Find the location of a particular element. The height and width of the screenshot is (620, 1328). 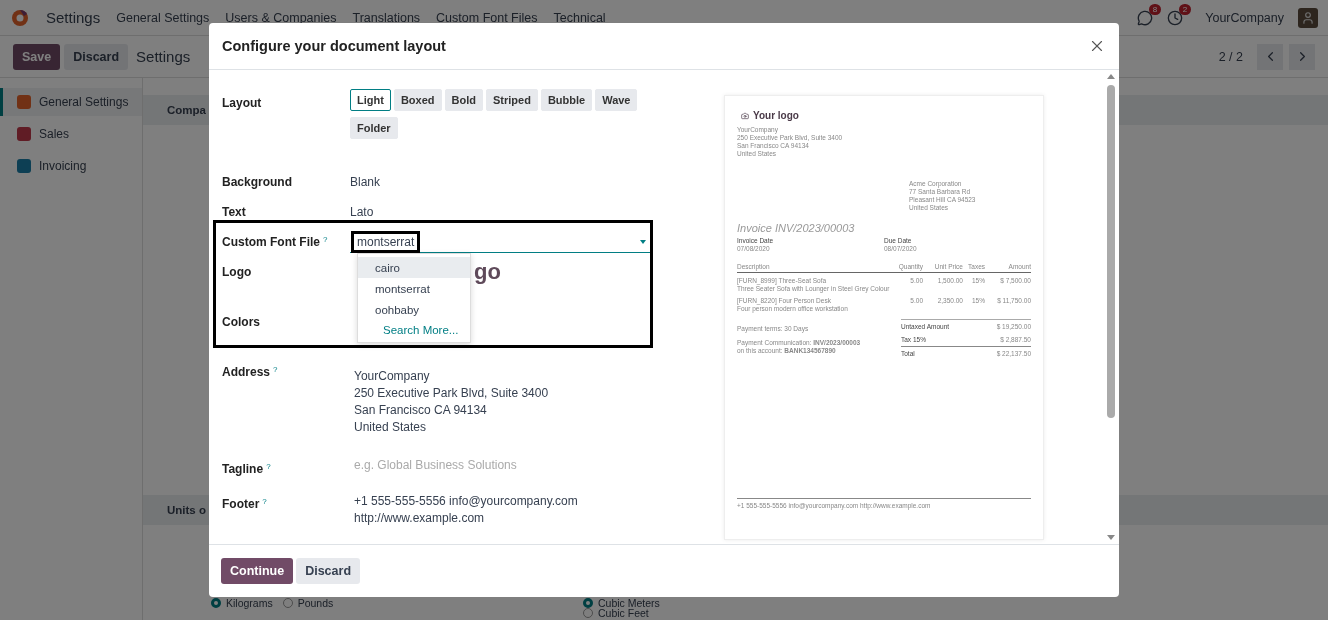

app-logo-icon is located at coordinates (20, 17).